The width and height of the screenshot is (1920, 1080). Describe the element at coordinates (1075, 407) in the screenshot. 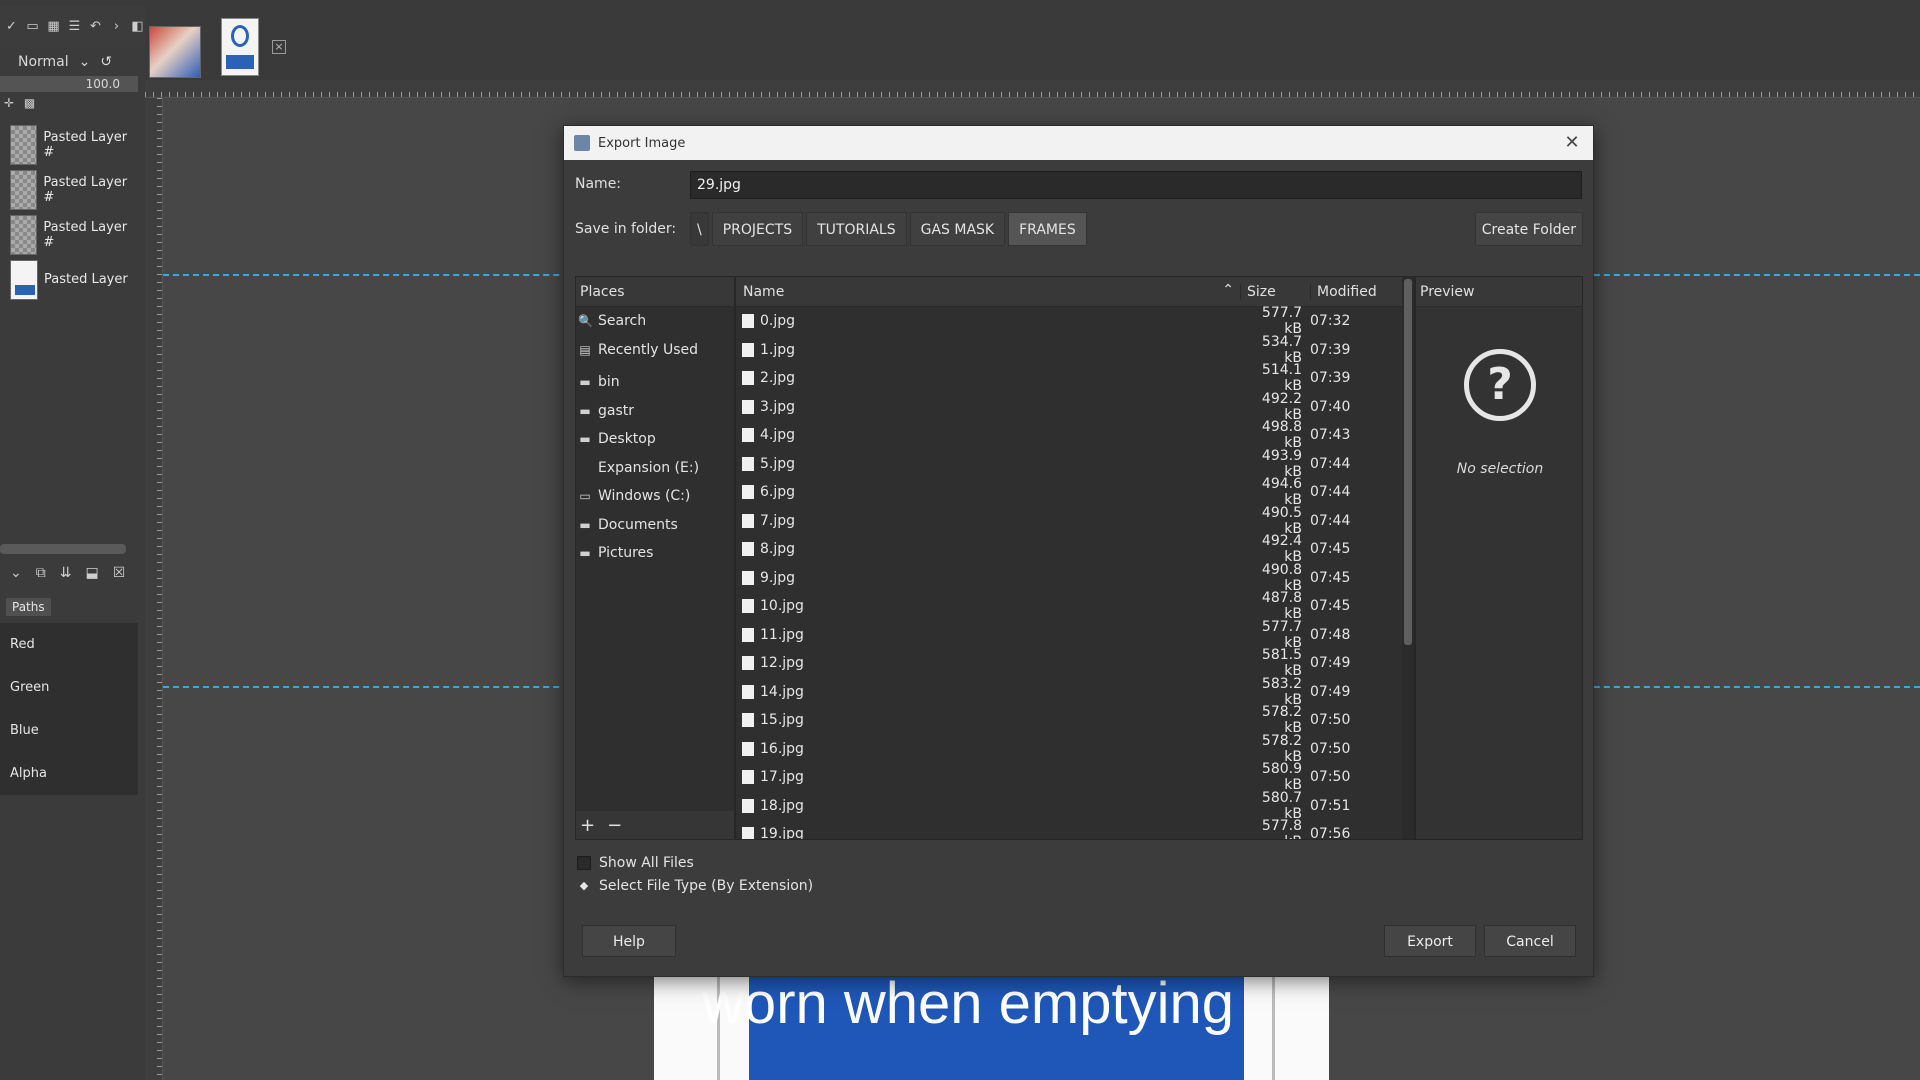

I see `file-row: 3.jpg 492.2 kB 07:40` at that location.